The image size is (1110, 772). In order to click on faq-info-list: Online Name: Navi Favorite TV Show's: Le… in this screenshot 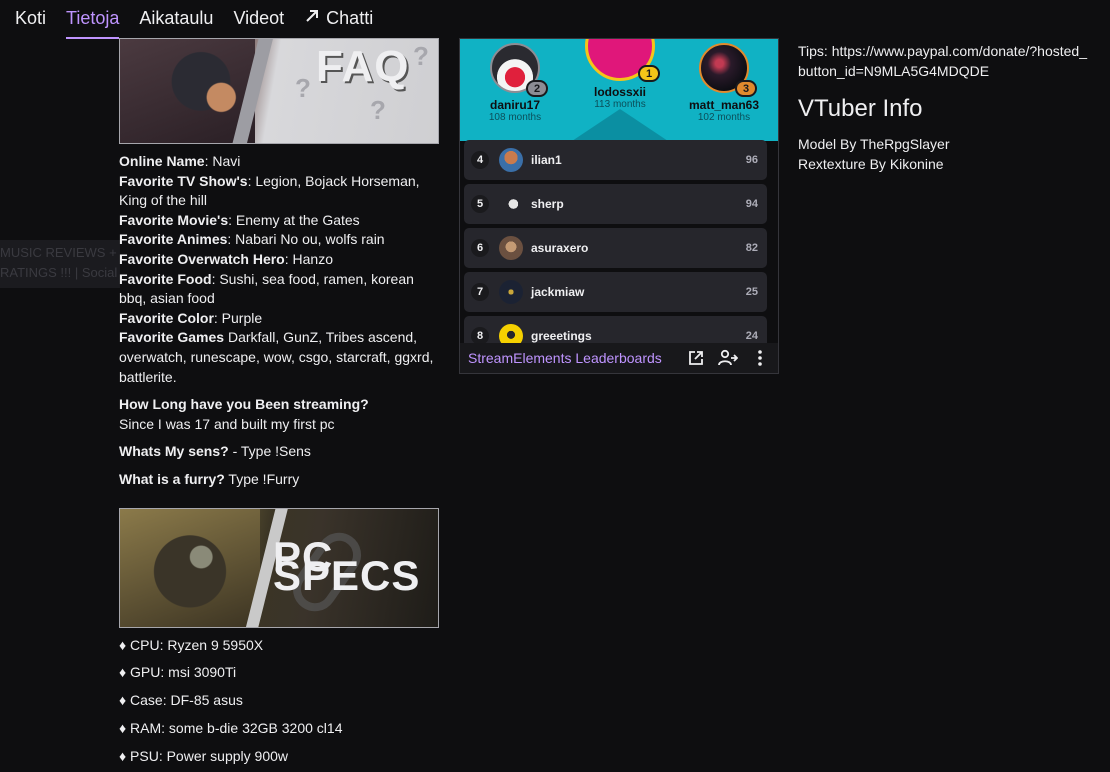, I will do `click(279, 269)`.